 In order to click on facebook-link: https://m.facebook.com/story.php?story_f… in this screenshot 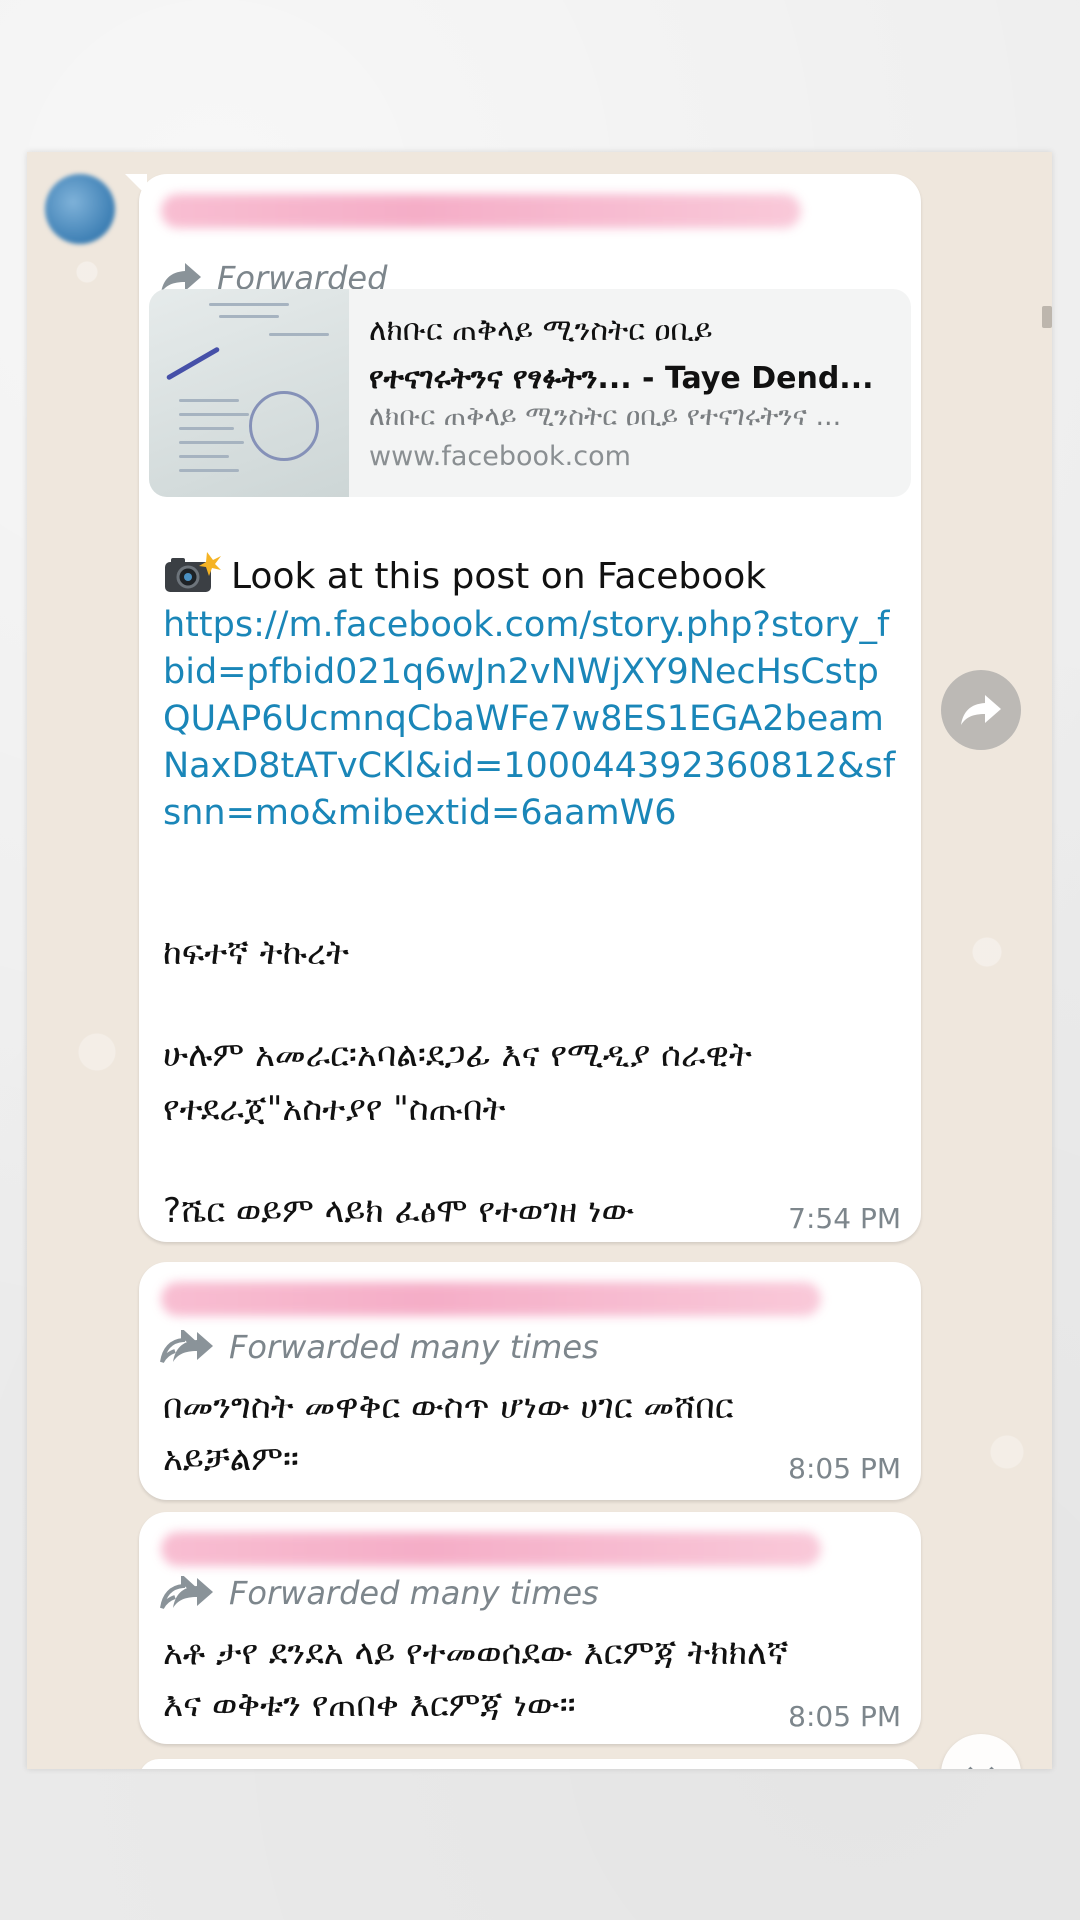, I will do `click(533, 719)`.